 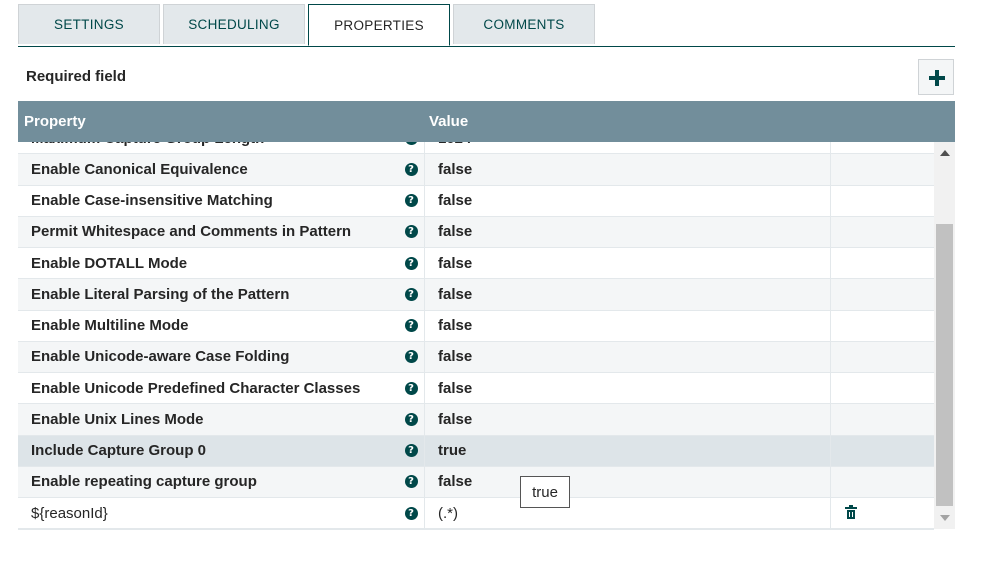 I want to click on table-row: Include Capture Group 0? true, so click(x=476, y=451).